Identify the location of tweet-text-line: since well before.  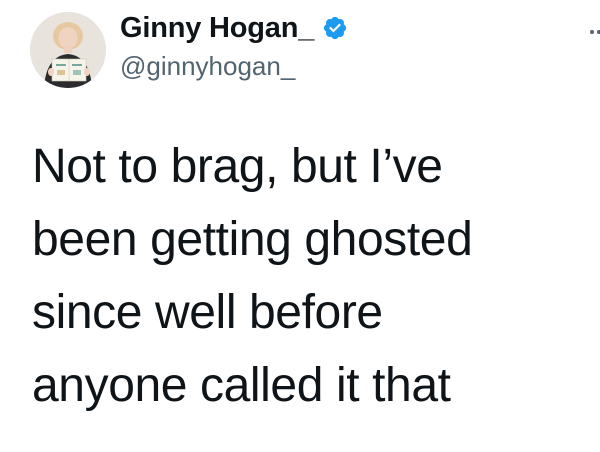
(207, 312).